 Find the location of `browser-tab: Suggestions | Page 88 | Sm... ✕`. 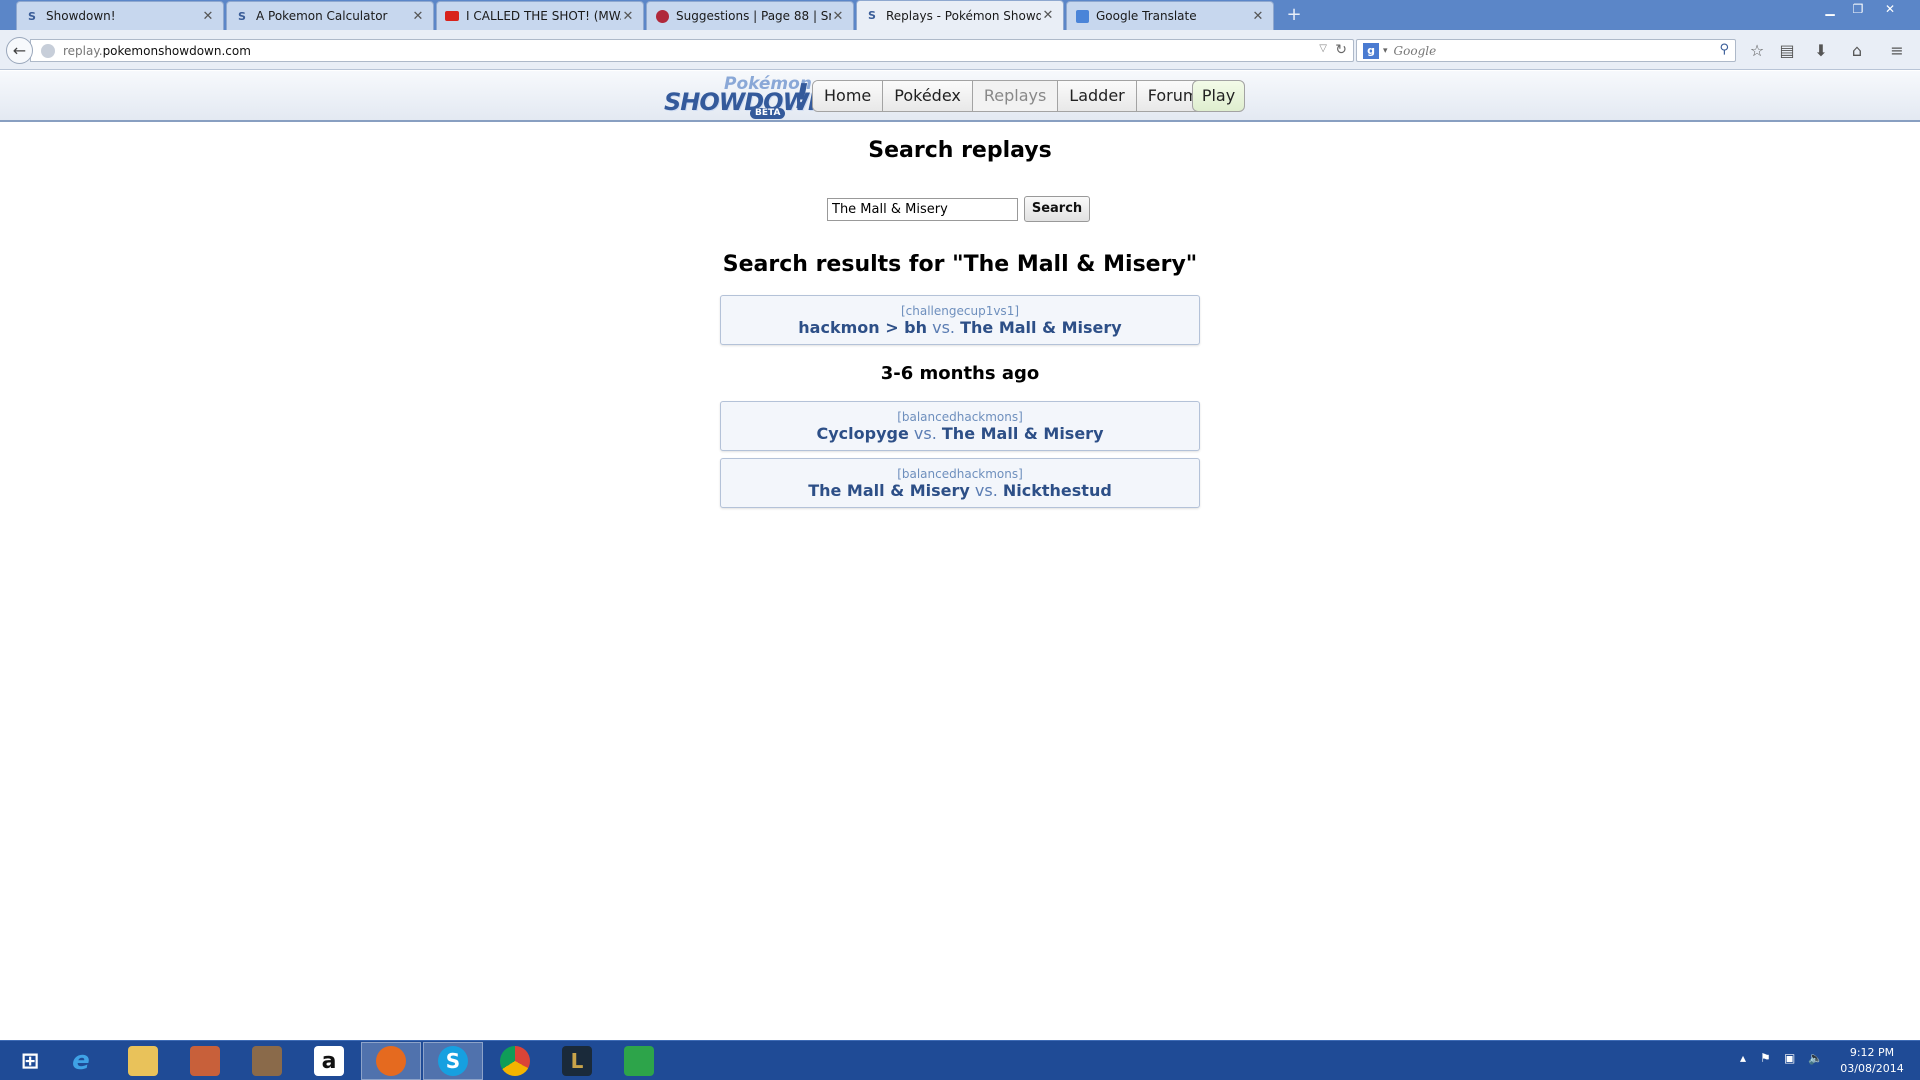

browser-tab: Suggestions | Page 88 | Sm... ✕ is located at coordinates (750, 15).